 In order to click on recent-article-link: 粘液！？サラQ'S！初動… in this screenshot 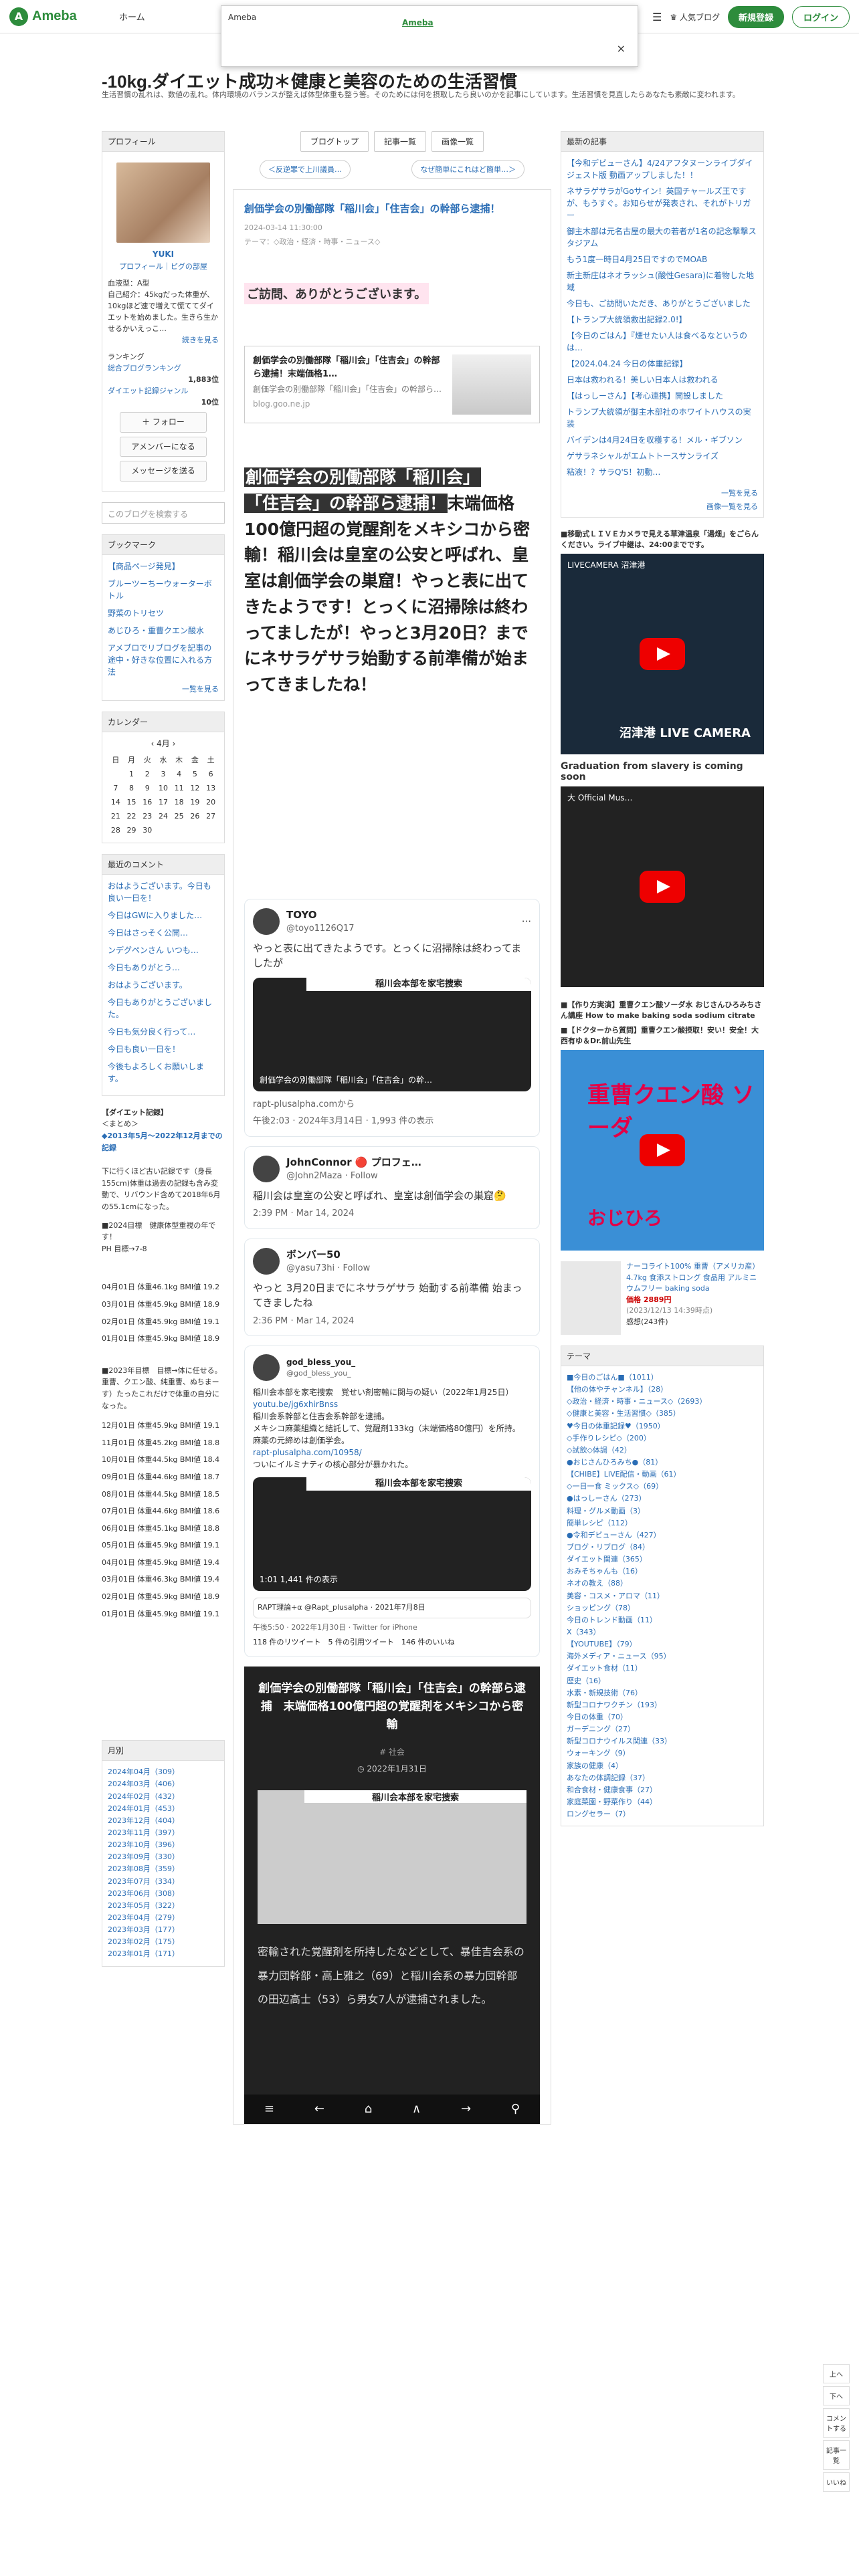, I will do `click(662, 472)`.